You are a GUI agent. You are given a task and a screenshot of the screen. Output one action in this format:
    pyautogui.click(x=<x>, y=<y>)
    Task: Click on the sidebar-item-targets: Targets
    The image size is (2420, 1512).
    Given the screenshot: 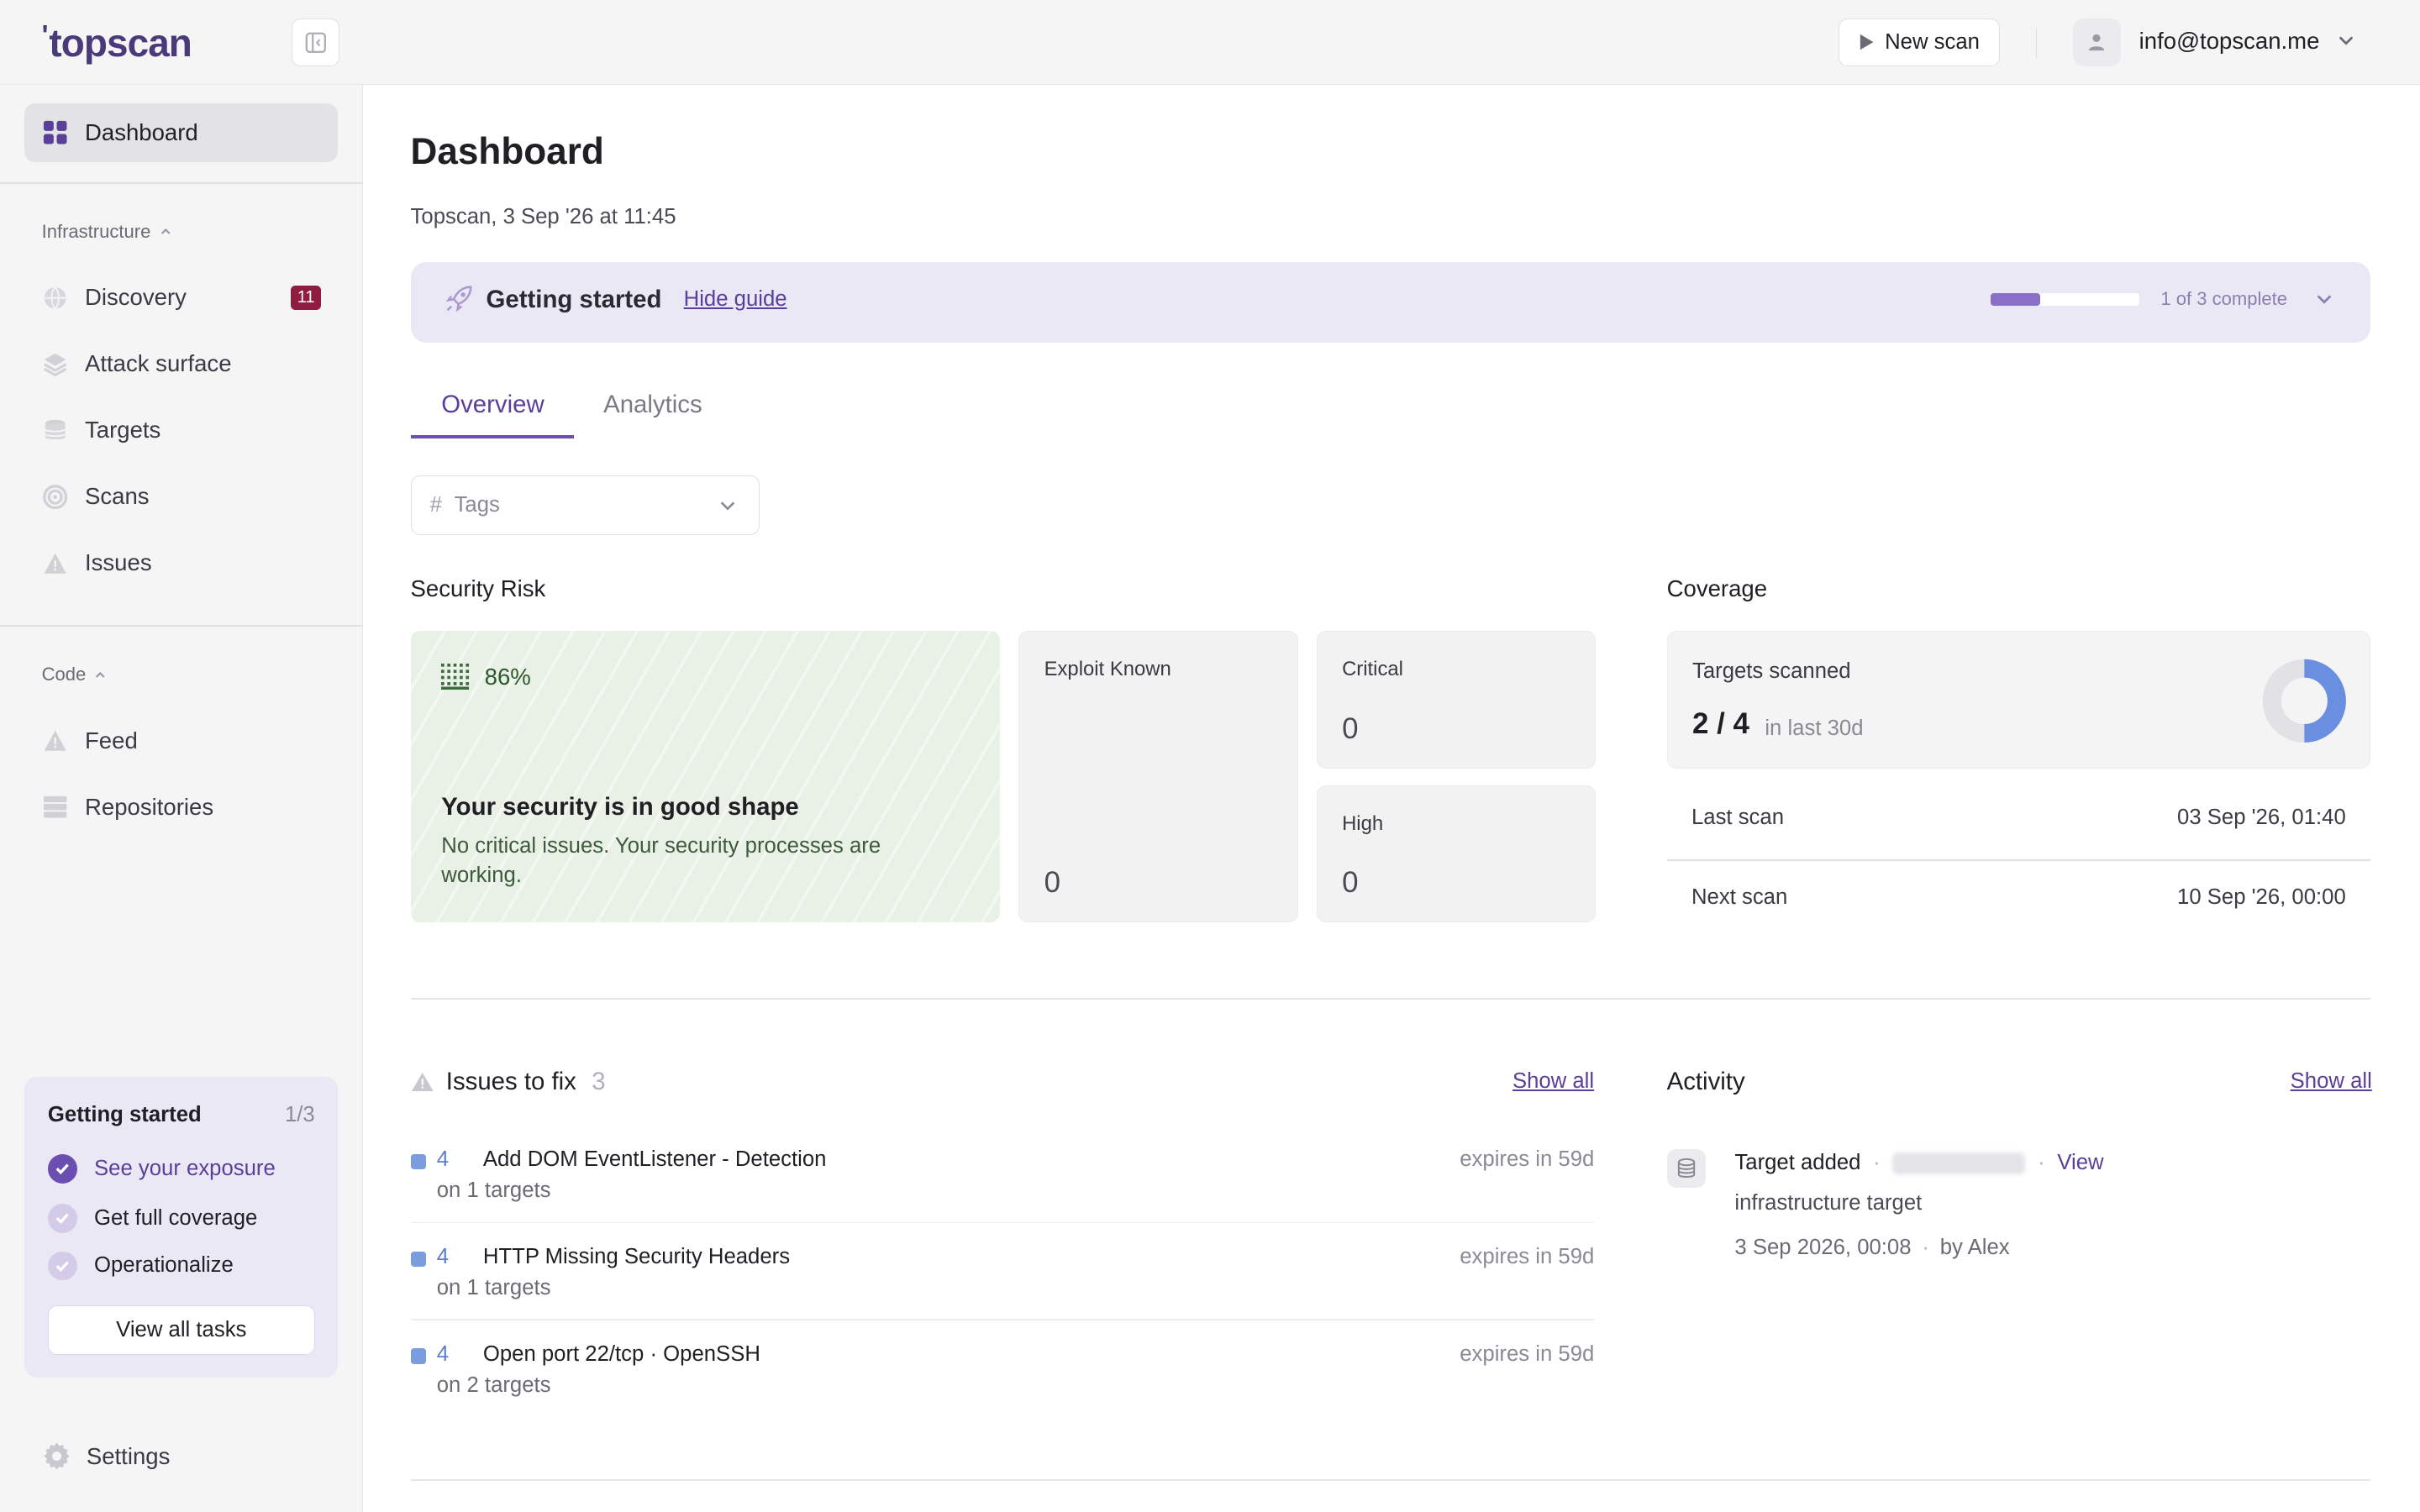 What is the action you would take?
    pyautogui.click(x=181, y=431)
    